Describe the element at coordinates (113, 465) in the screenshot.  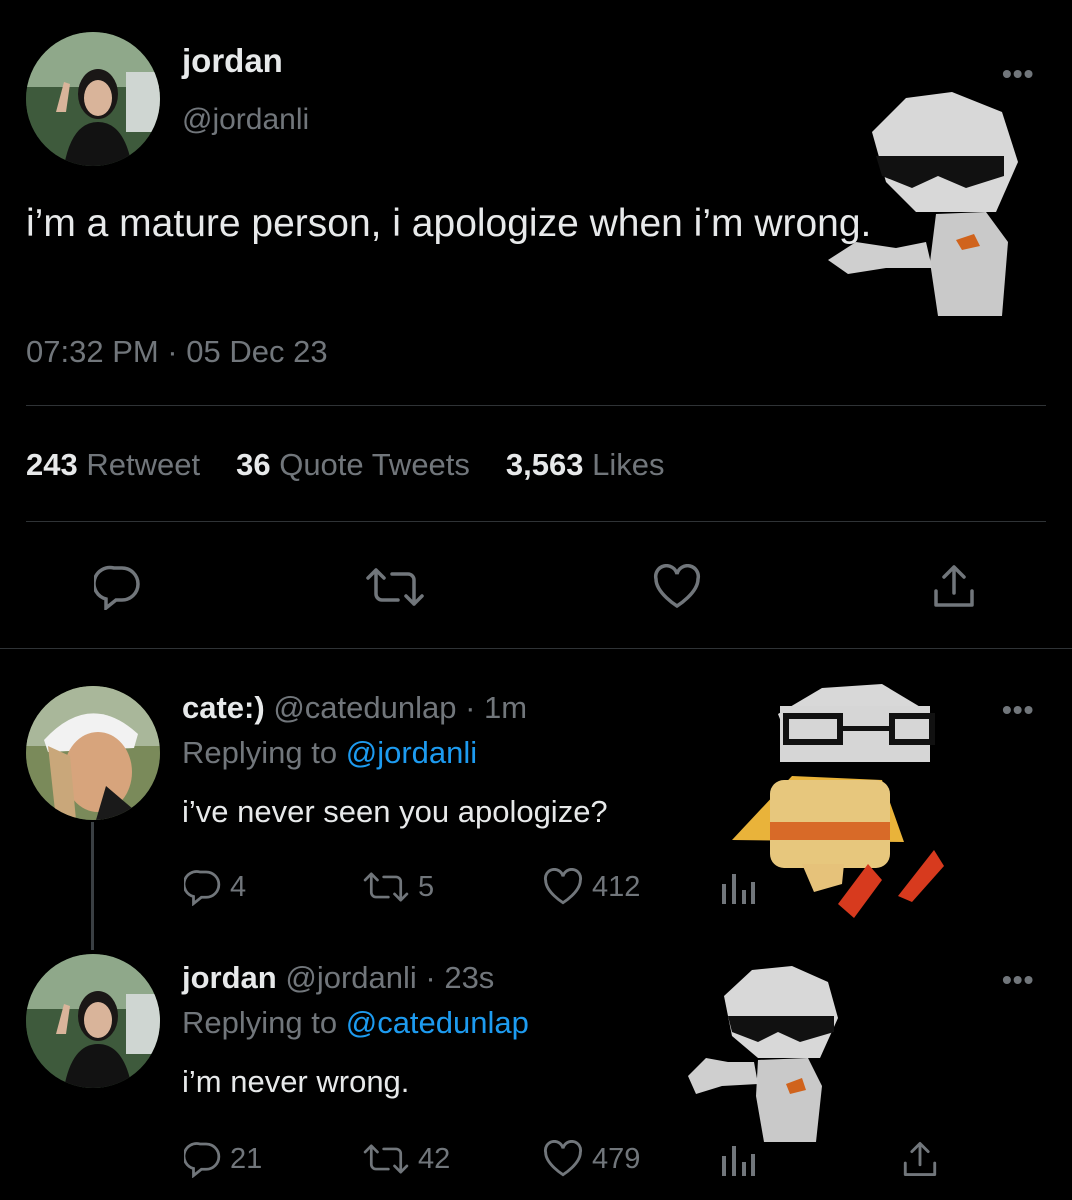
I see `stat-retweets: 243 Retweet` at that location.